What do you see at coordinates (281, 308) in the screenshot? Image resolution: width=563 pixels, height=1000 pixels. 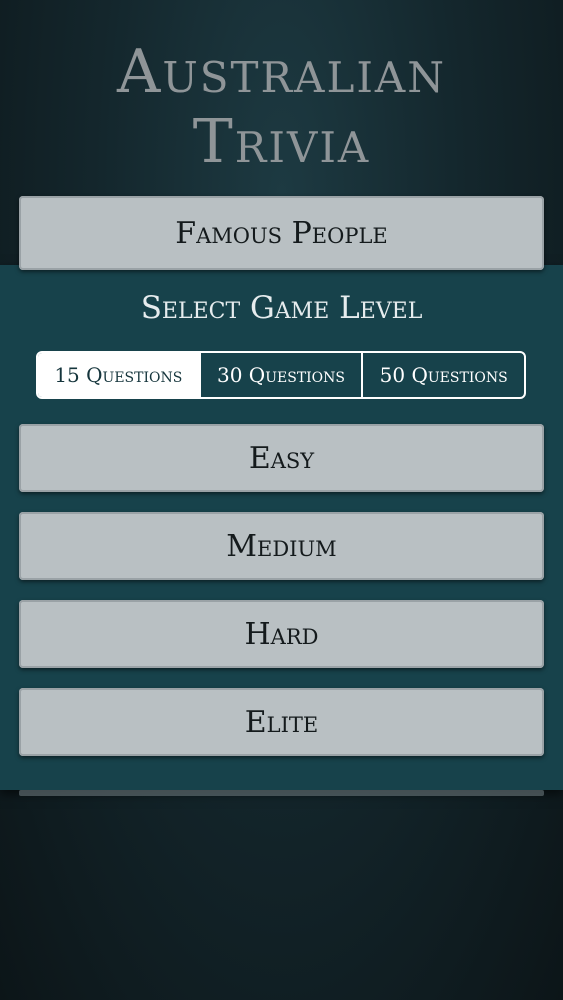 I see `panel-title: Select Game Level` at bounding box center [281, 308].